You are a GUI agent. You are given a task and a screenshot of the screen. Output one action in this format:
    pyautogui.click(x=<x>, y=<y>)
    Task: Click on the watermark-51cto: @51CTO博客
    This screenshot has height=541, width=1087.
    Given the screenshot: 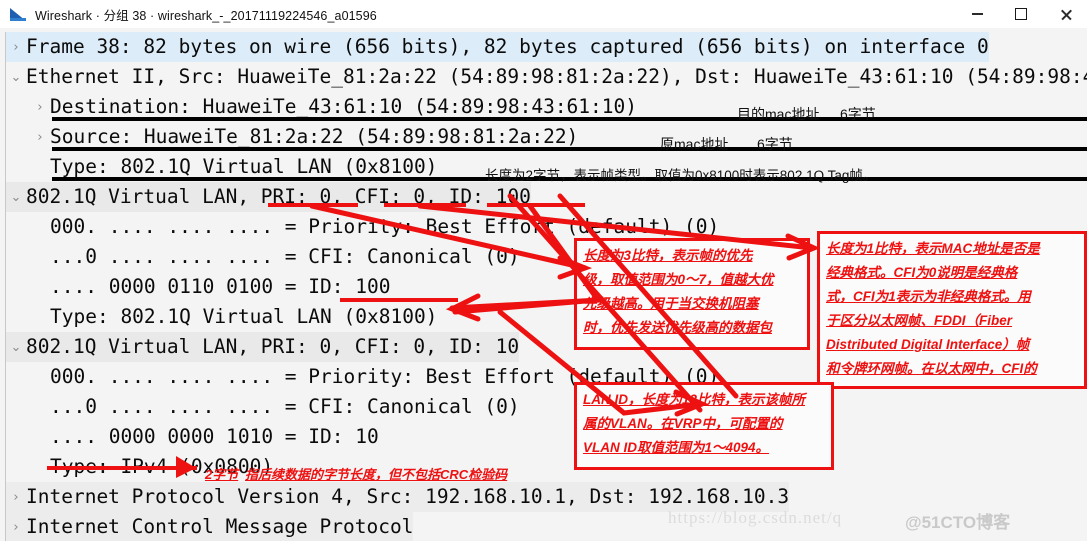 What is the action you would take?
    pyautogui.click(x=958, y=522)
    